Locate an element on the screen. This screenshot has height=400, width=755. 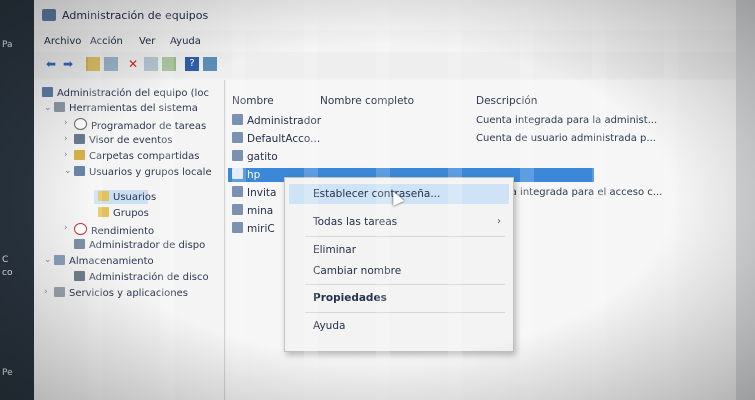
desktop-edge is located at coordinates (745, 200).